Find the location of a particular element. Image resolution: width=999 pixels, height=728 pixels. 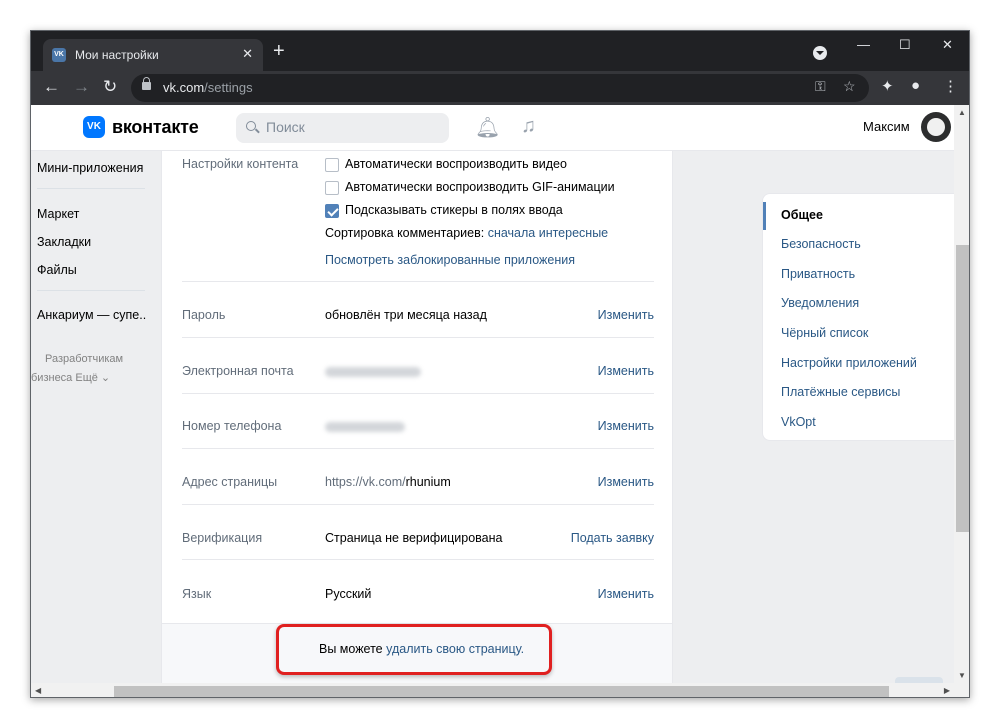

checkbox-autoplay-gif is located at coordinates (332, 188).